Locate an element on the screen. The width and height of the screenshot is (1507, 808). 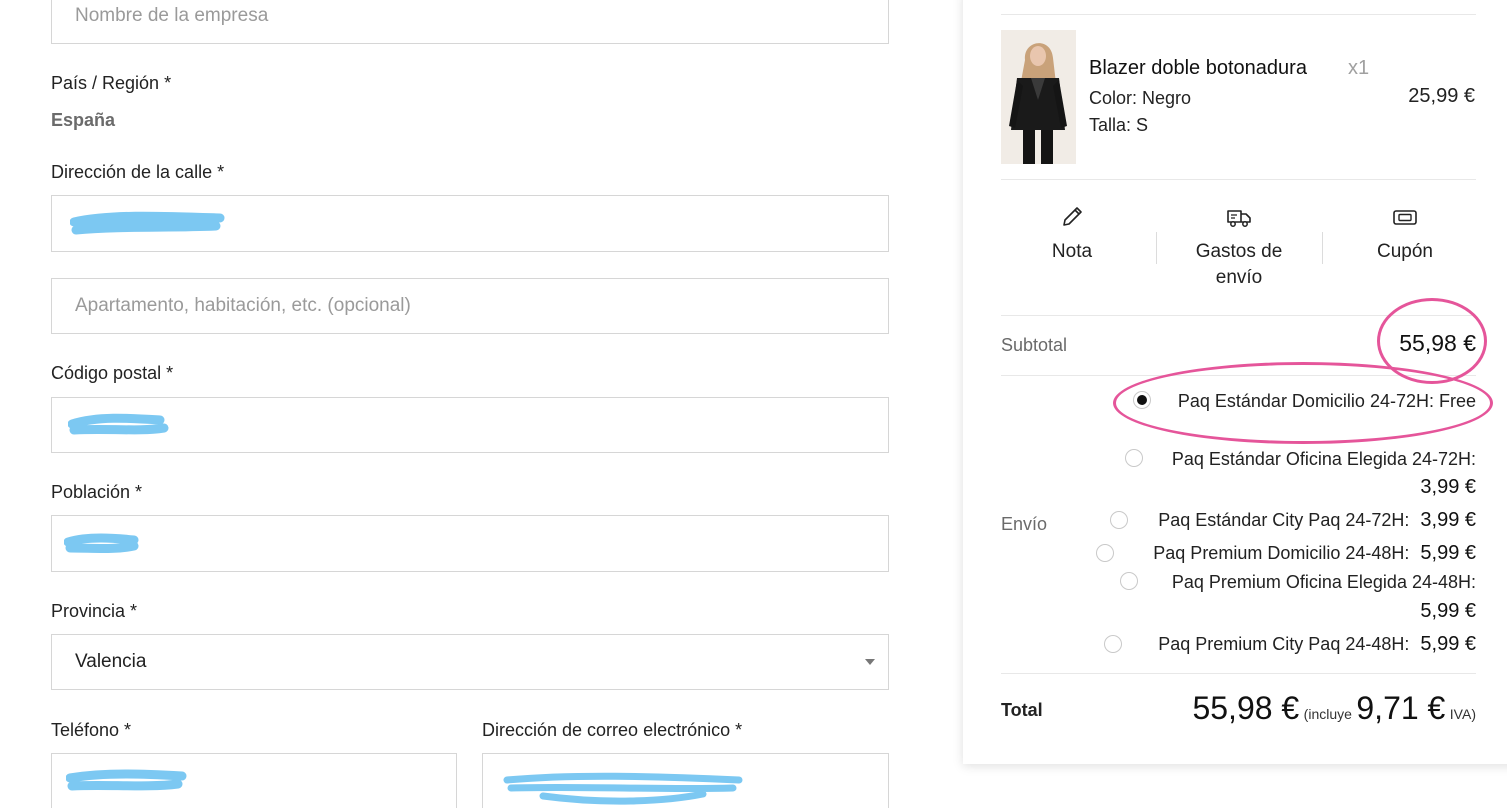
product-size-value: S is located at coordinates (1142, 125).